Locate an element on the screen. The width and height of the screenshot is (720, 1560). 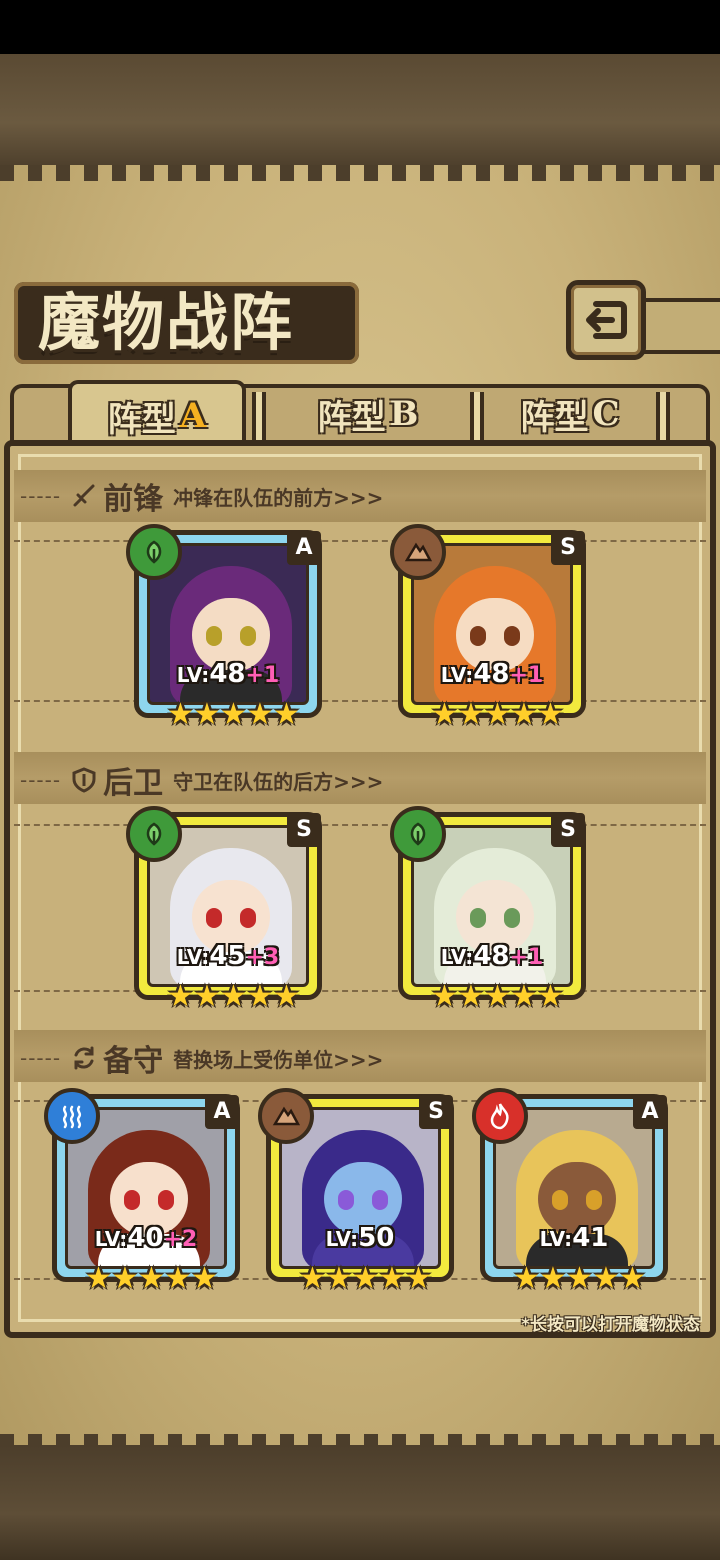
section-header-rear: ----- 后卫 守卫在队伍的后方>>> is located at coordinates (201, 780).